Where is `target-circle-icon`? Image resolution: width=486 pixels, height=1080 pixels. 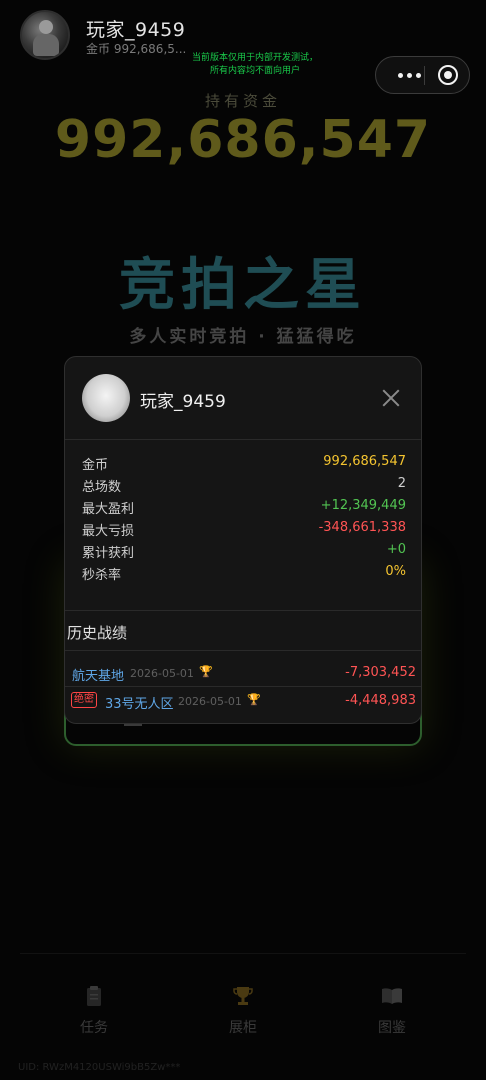 target-circle-icon is located at coordinates (448, 75).